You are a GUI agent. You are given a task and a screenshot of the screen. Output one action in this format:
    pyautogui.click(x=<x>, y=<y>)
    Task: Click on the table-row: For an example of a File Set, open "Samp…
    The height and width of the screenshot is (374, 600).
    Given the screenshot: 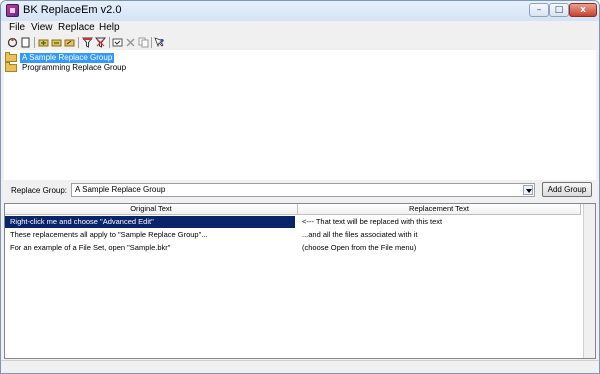 What is the action you would take?
    pyautogui.click(x=293, y=248)
    